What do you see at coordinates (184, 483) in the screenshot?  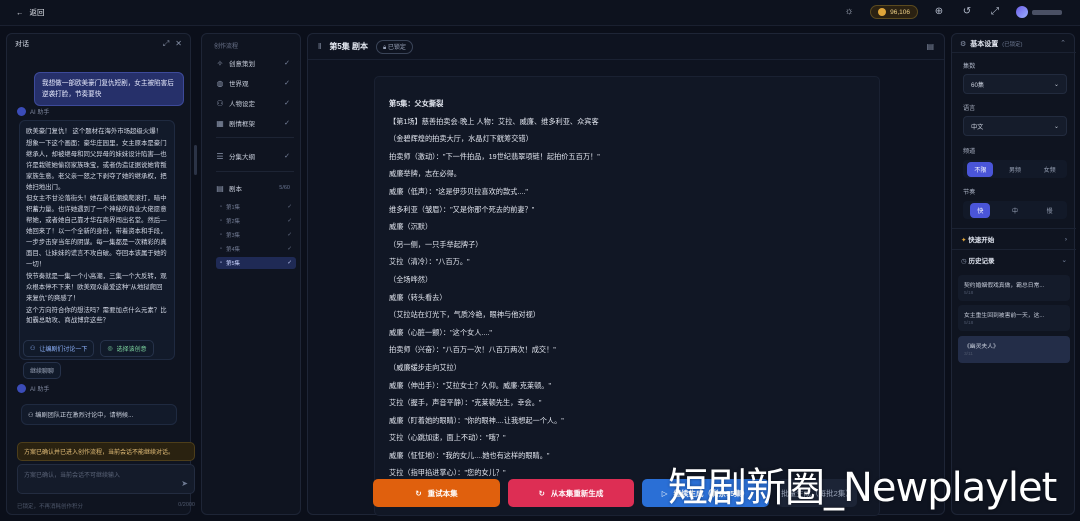 I see `send-icon: ➤` at bounding box center [184, 483].